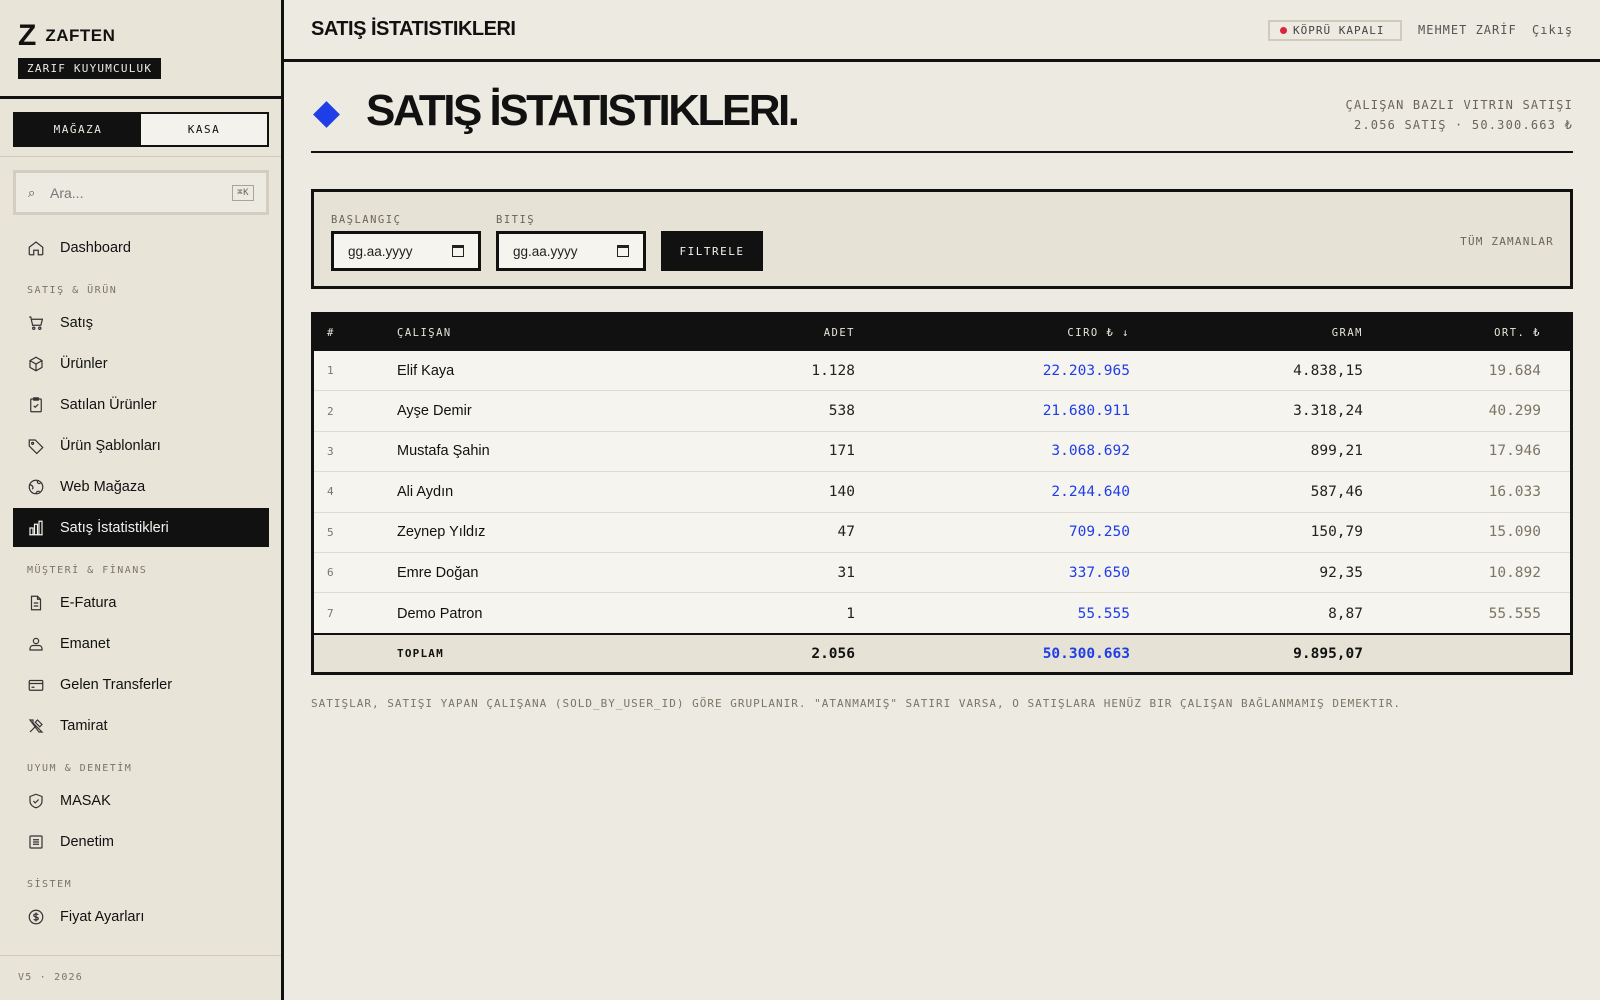 This screenshot has width=1600, height=1000. I want to click on sidebar-item-sold-products: Satılan Ürünler, so click(141, 404).